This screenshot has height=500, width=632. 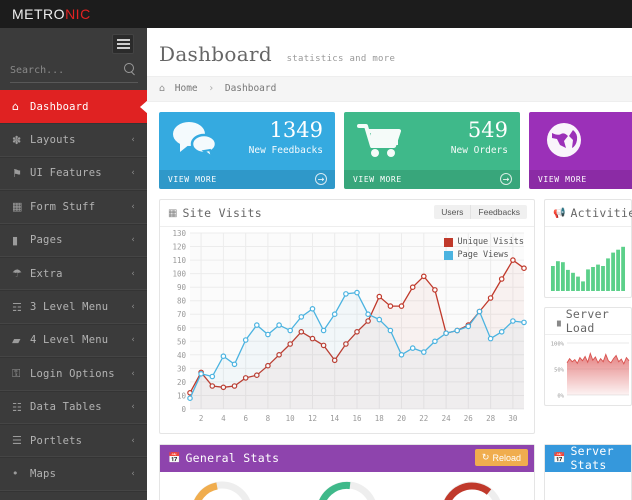 I want to click on server-load-panel: ▗ Server Load 100% 50% 0%, so click(x=588, y=356).